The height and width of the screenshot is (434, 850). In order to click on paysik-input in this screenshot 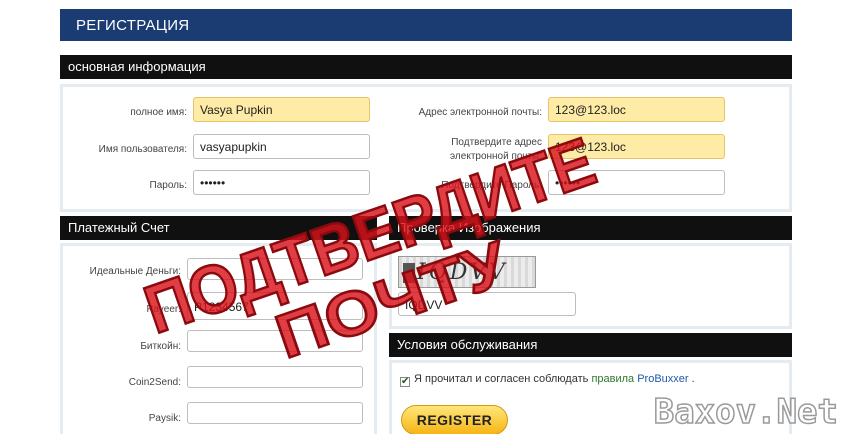, I will do `click(275, 413)`.